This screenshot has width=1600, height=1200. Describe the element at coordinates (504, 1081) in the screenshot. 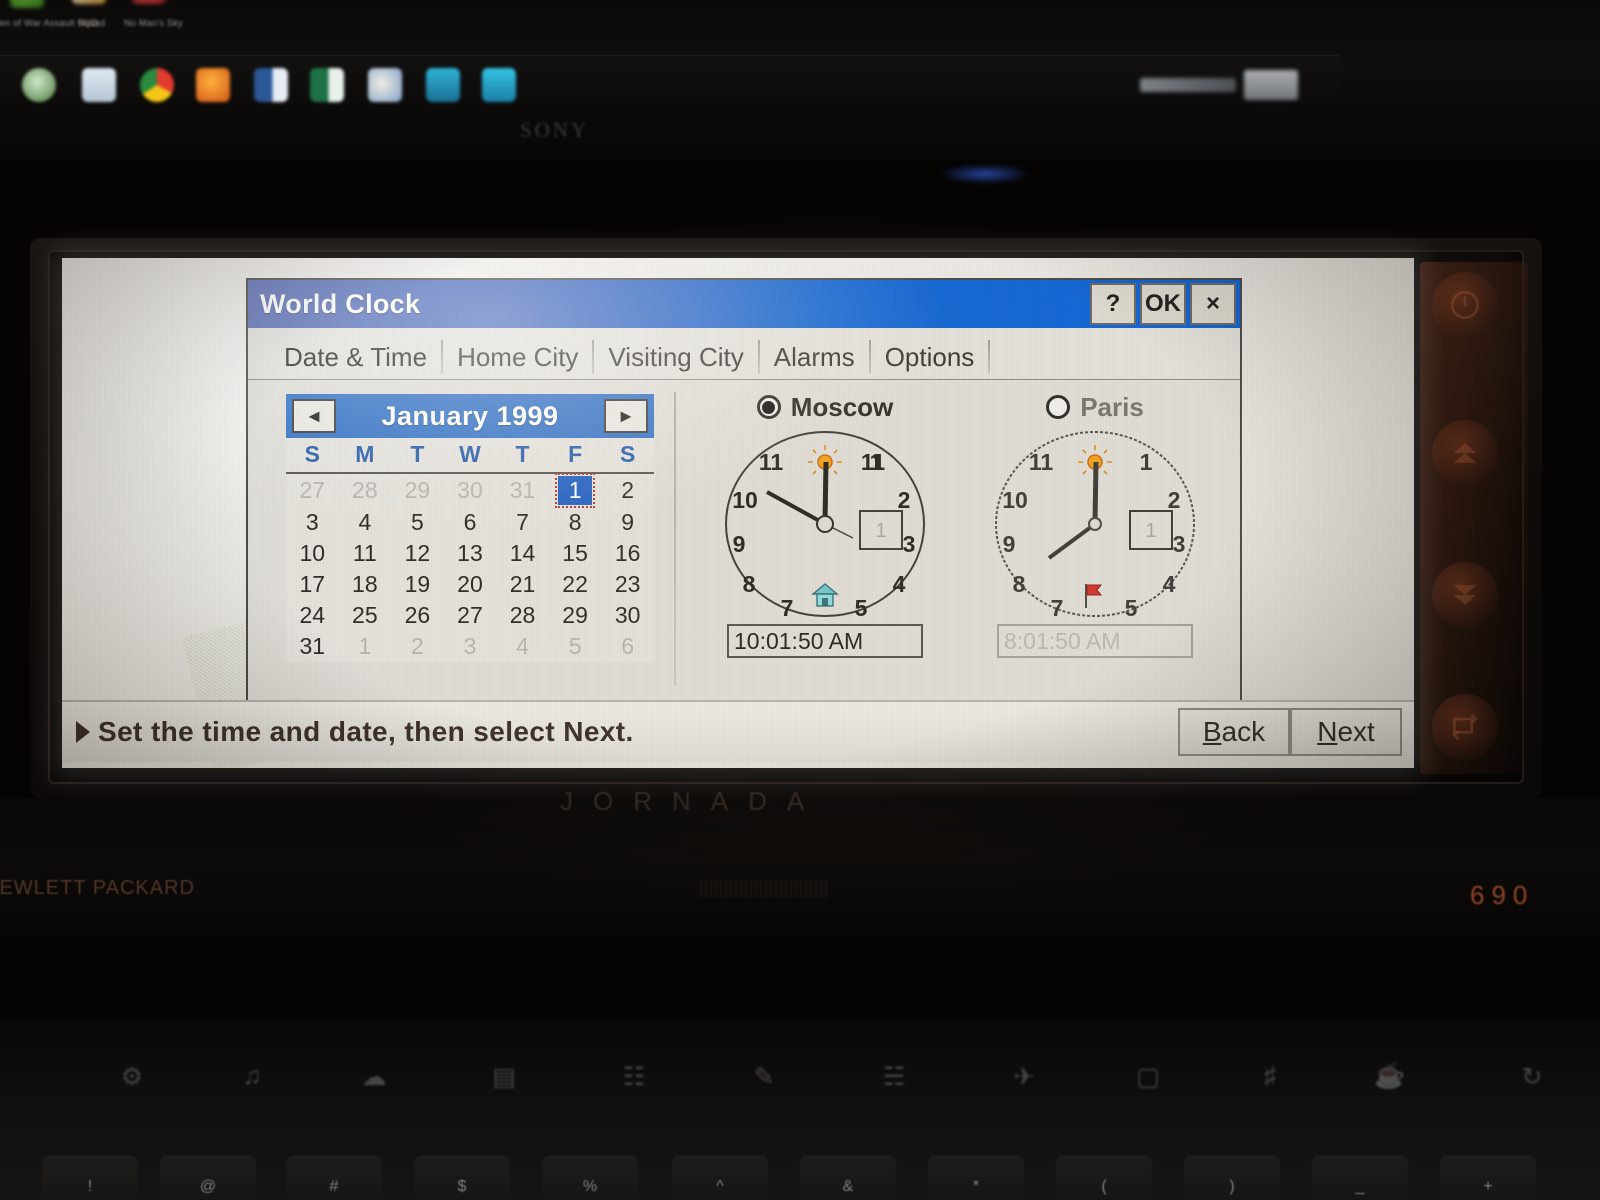

I see `fn-key-icon: ▤` at that location.